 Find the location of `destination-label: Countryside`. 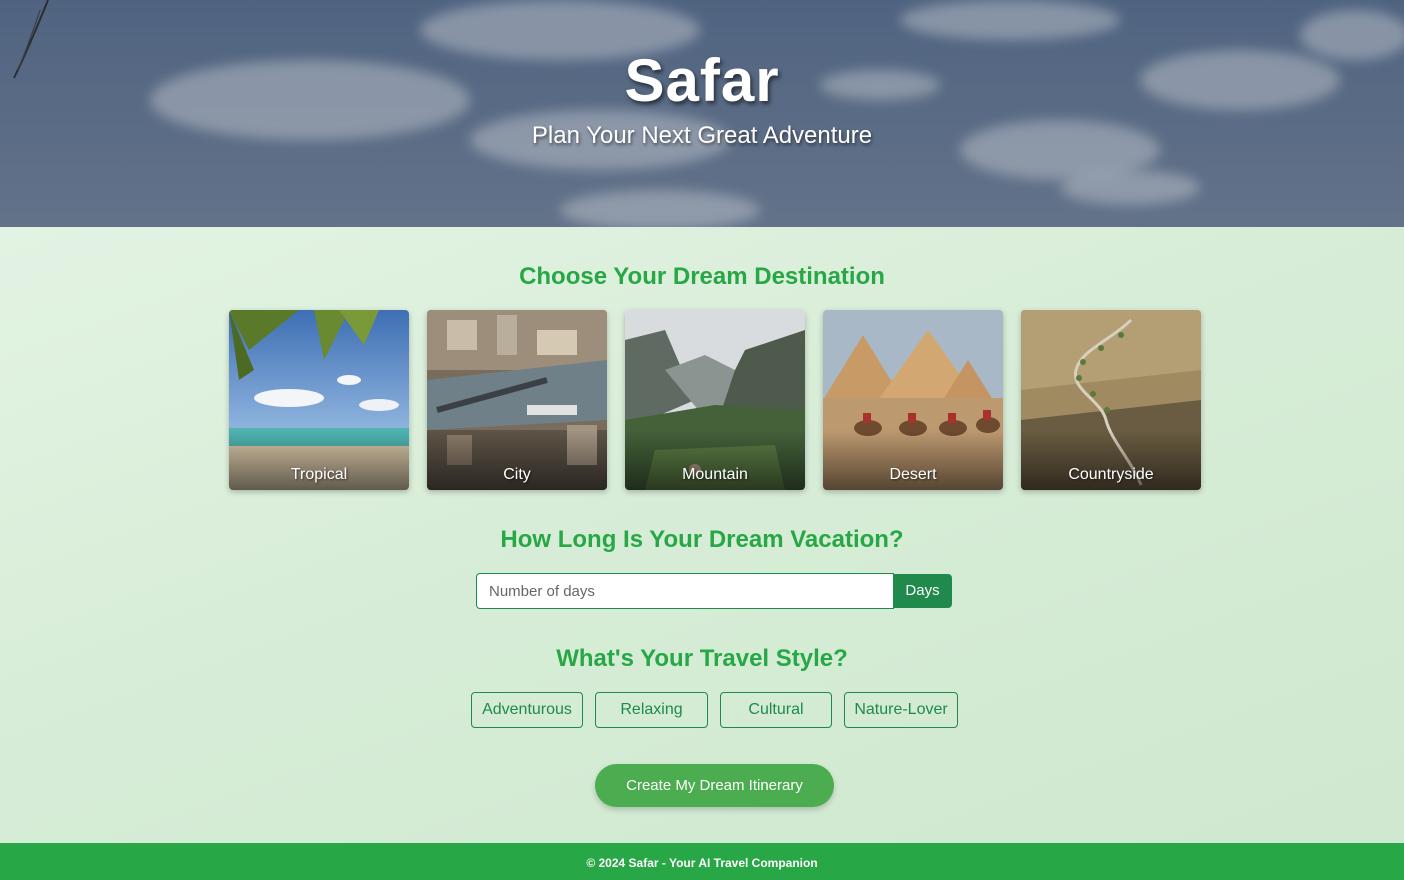

destination-label: Countryside is located at coordinates (1111, 474).